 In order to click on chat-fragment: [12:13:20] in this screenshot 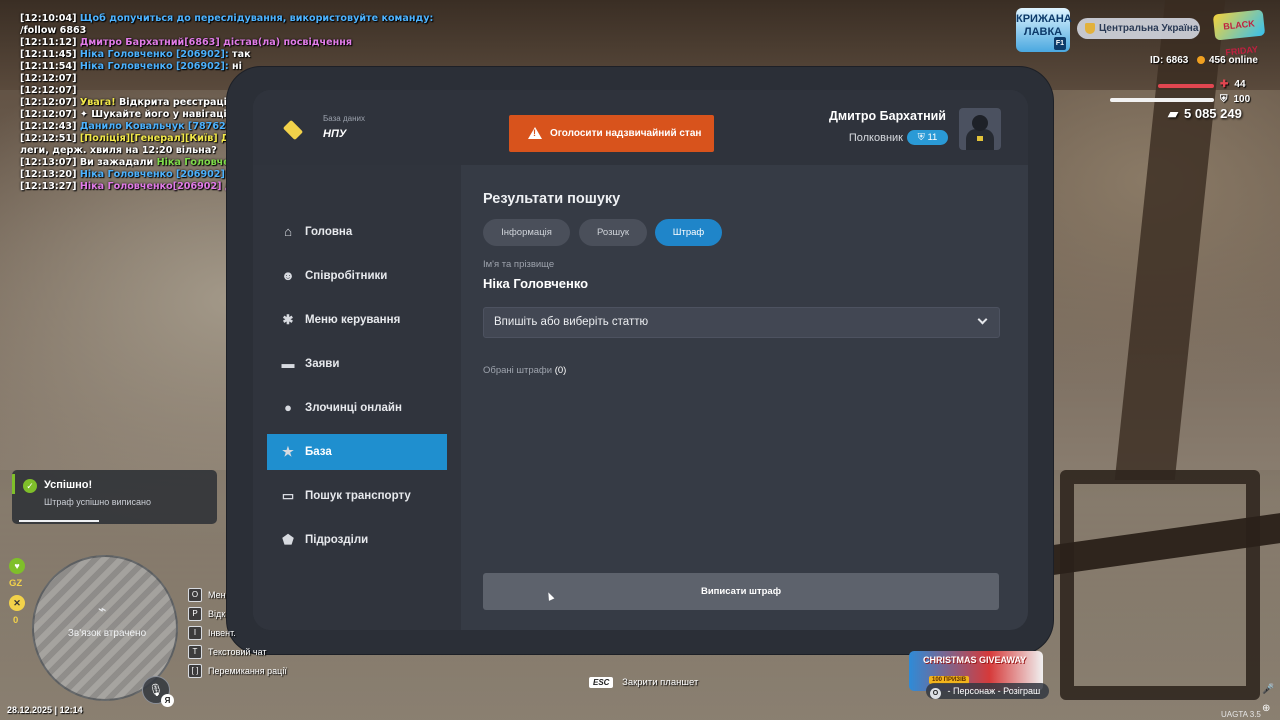, I will do `click(50, 174)`.